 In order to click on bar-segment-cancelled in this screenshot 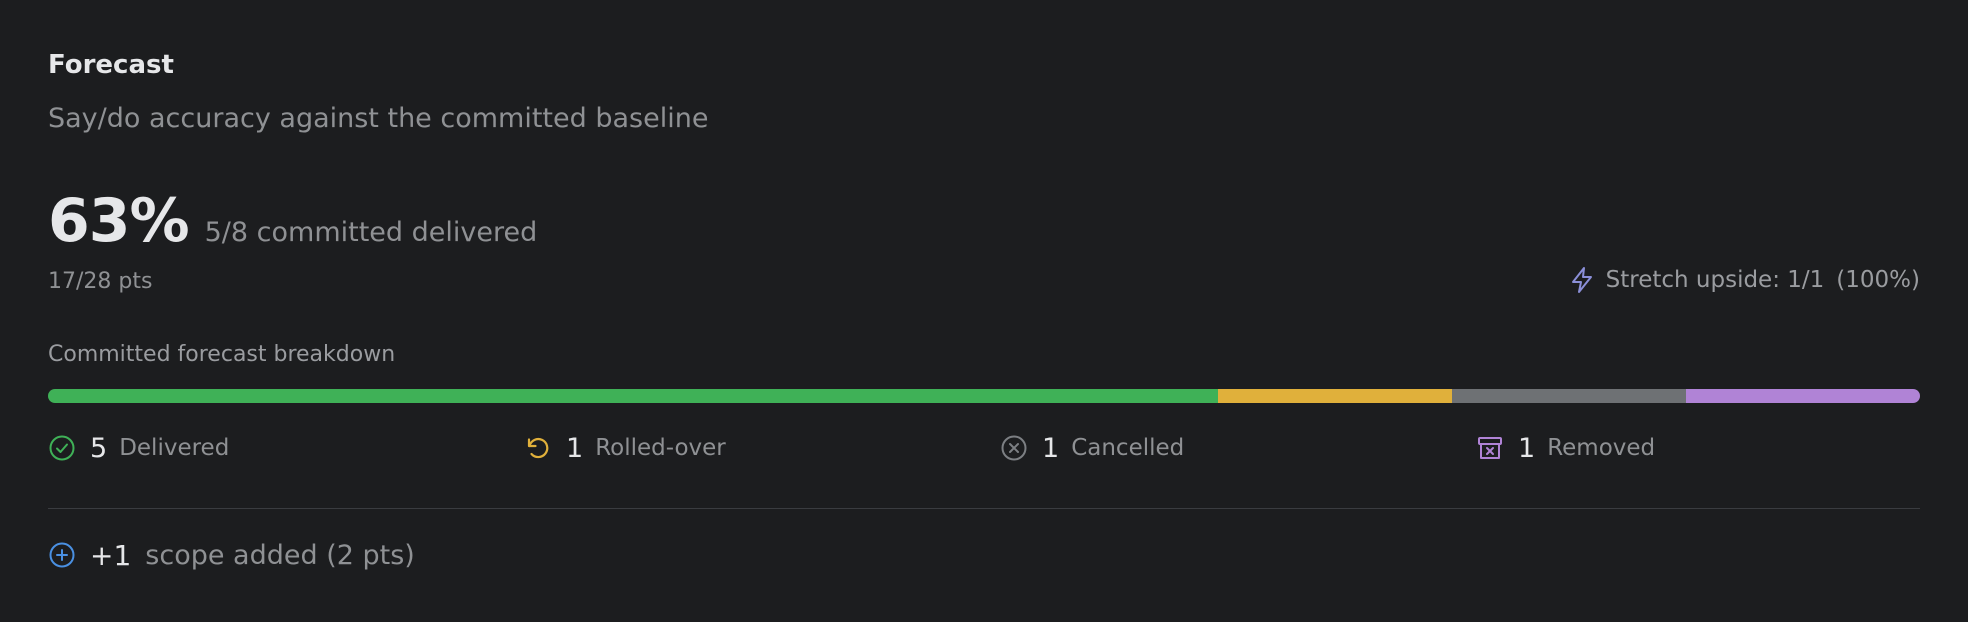, I will do `click(1569, 396)`.